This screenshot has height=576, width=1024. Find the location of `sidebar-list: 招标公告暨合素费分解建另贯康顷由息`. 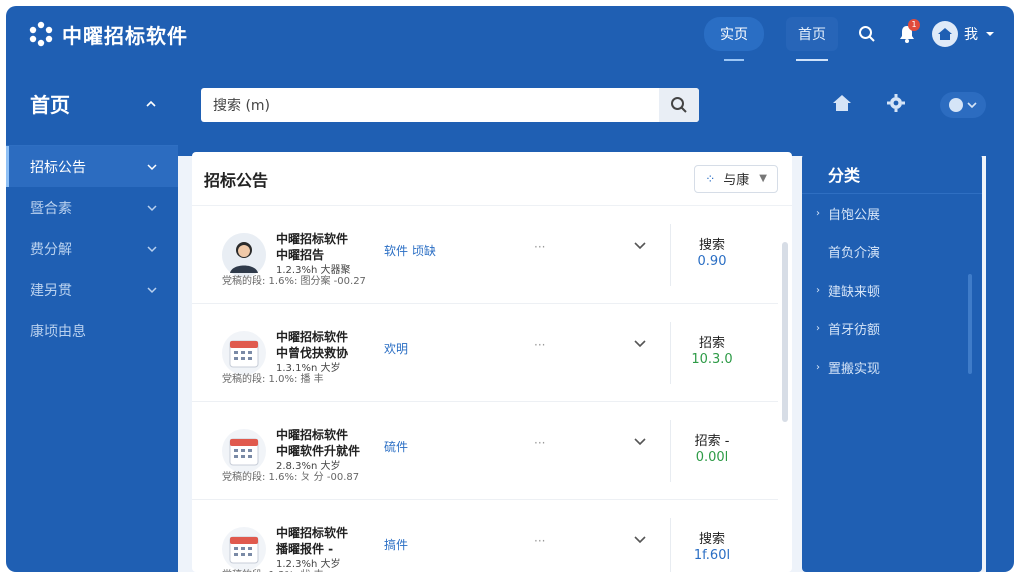

sidebar-list: 招标公告暨合素费分解建另贯康顷由息 is located at coordinates (92, 248).